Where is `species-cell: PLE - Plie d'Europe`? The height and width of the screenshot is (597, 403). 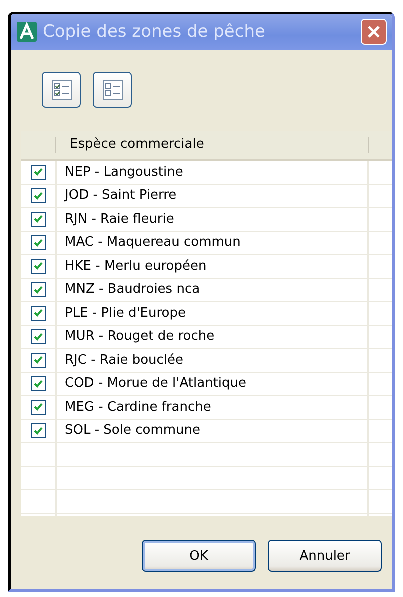
species-cell: PLE - Plie d'Europe is located at coordinates (213, 313).